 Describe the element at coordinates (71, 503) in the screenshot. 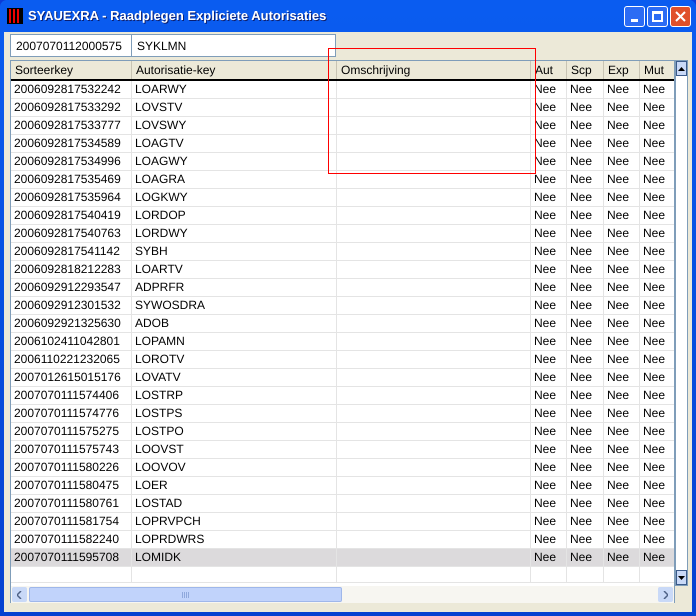

I see `table-cell: 2007070111580761` at that location.